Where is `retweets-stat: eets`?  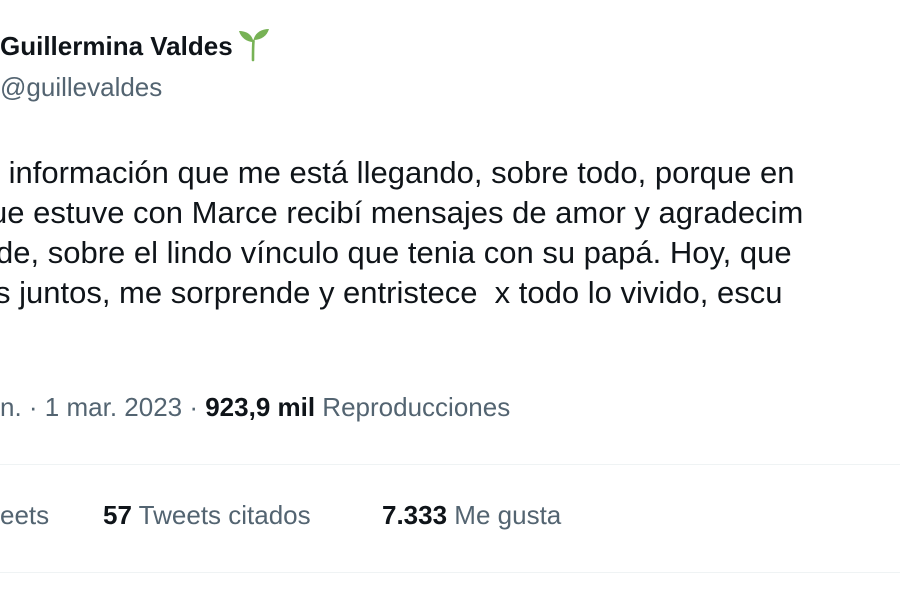
retweets-stat: eets is located at coordinates (24, 515).